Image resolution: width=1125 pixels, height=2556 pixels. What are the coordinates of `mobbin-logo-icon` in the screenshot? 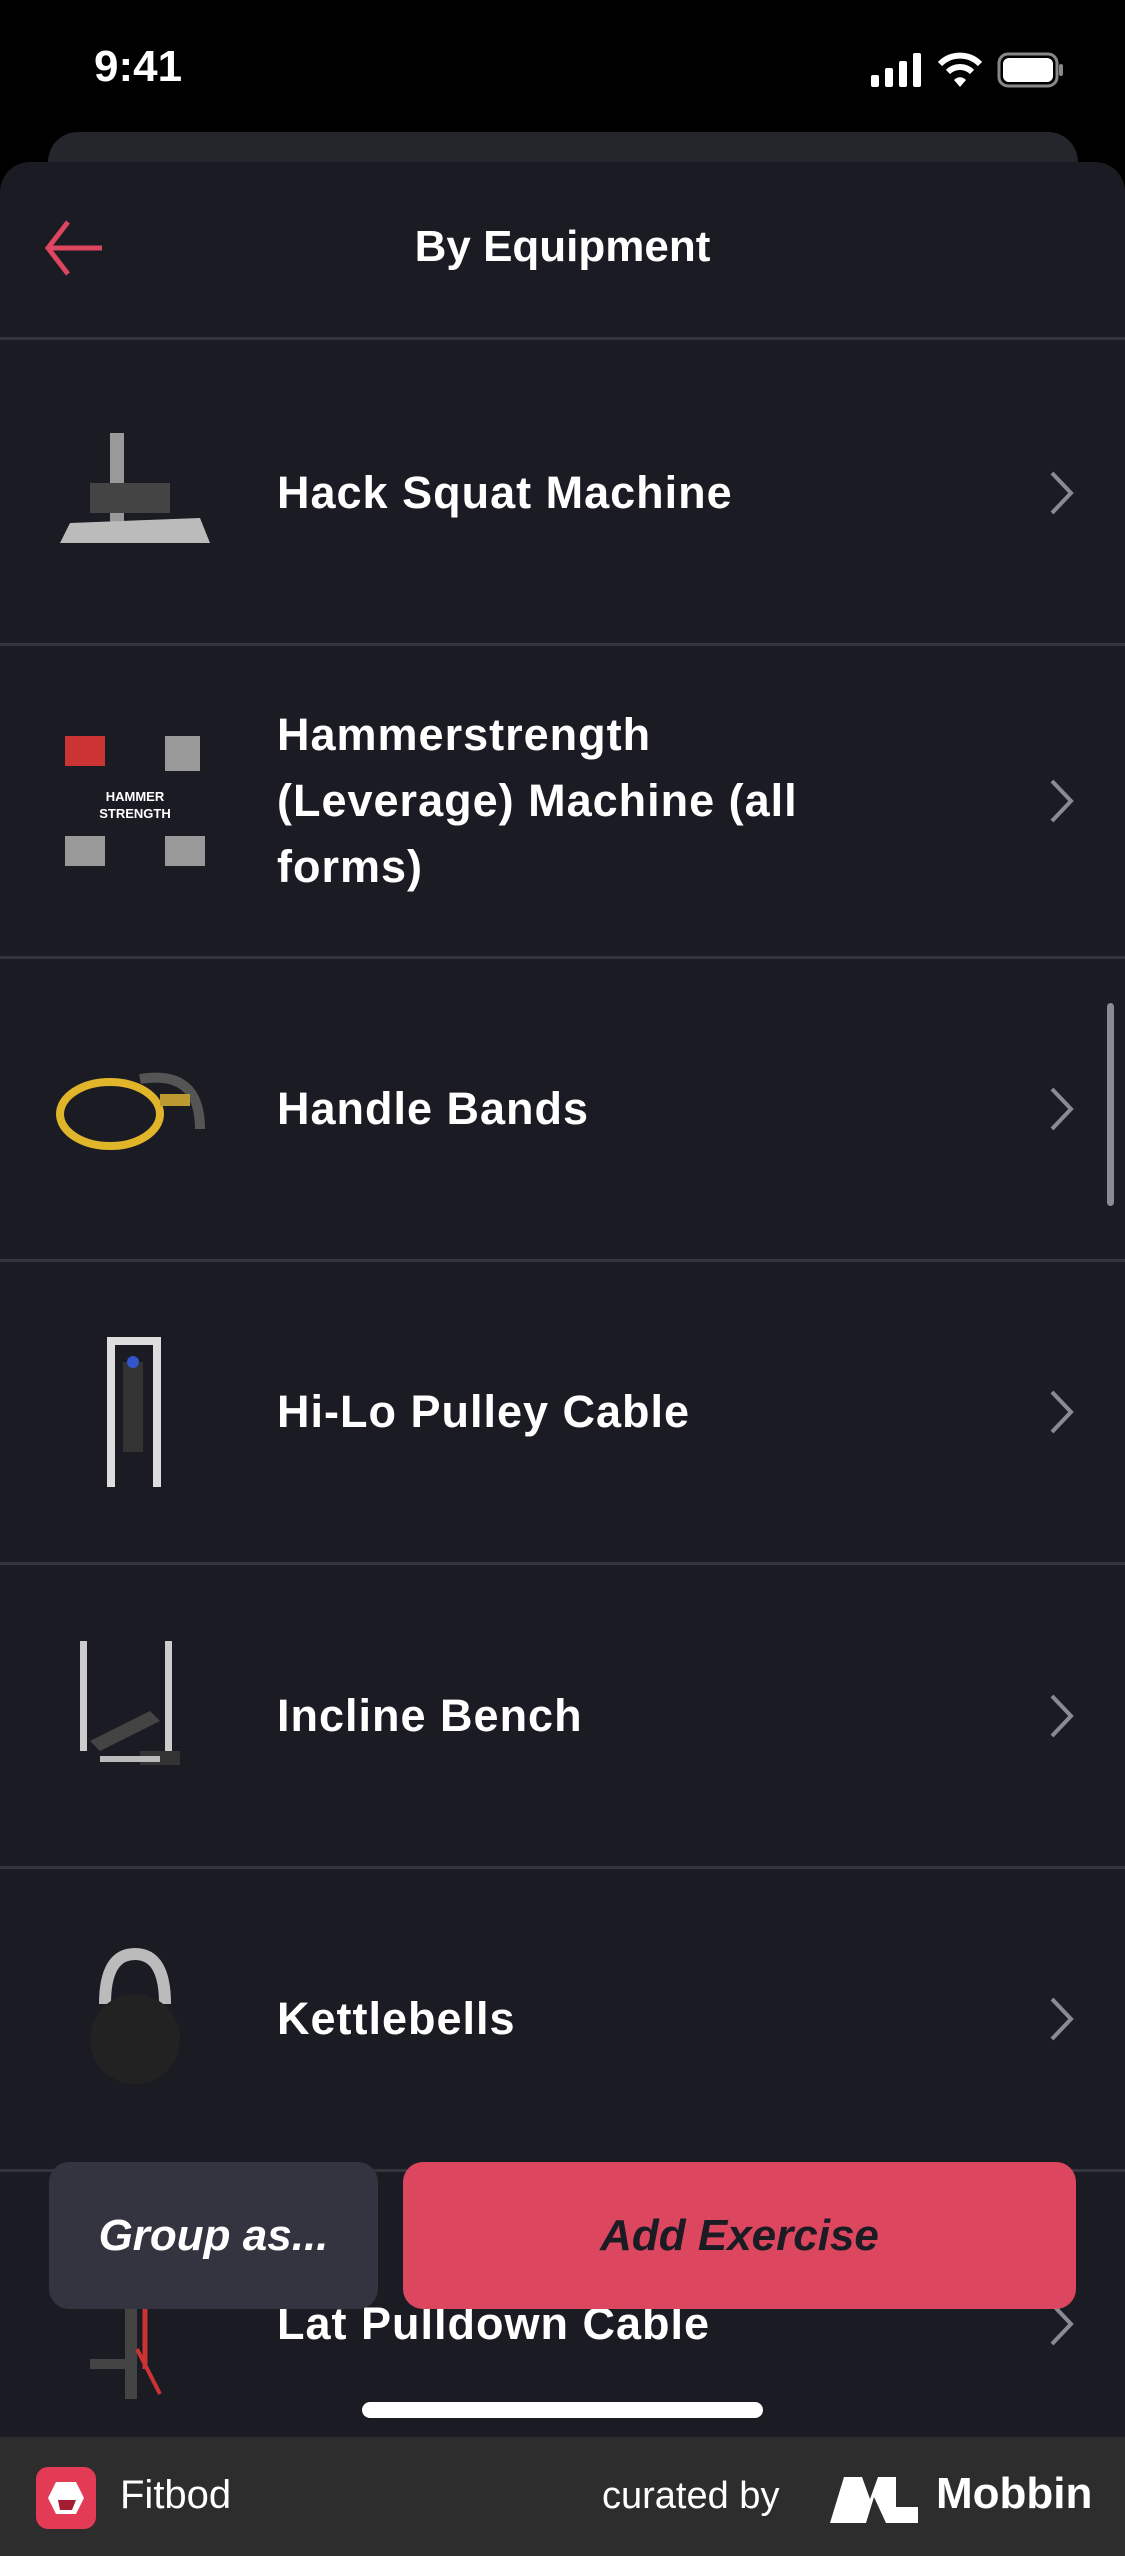 It's located at (874, 2500).